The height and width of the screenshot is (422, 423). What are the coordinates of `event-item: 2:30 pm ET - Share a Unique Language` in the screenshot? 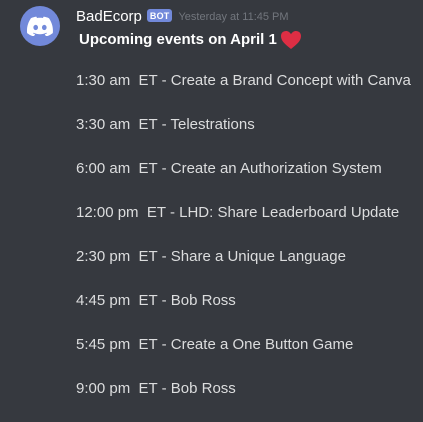 It's located at (211, 256).